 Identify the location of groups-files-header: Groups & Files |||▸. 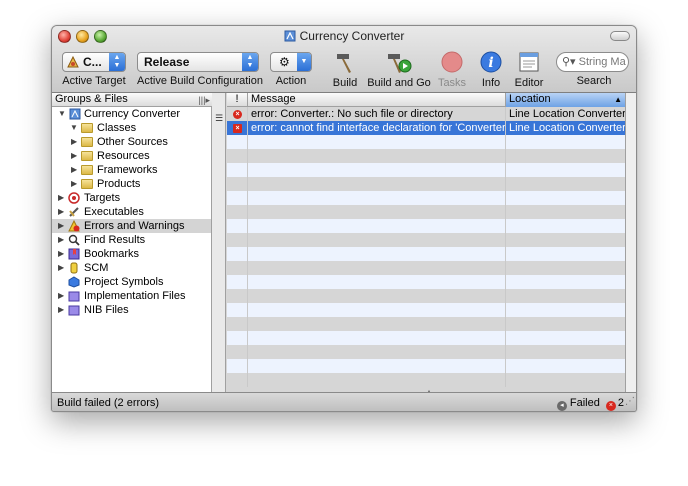
(132, 100).